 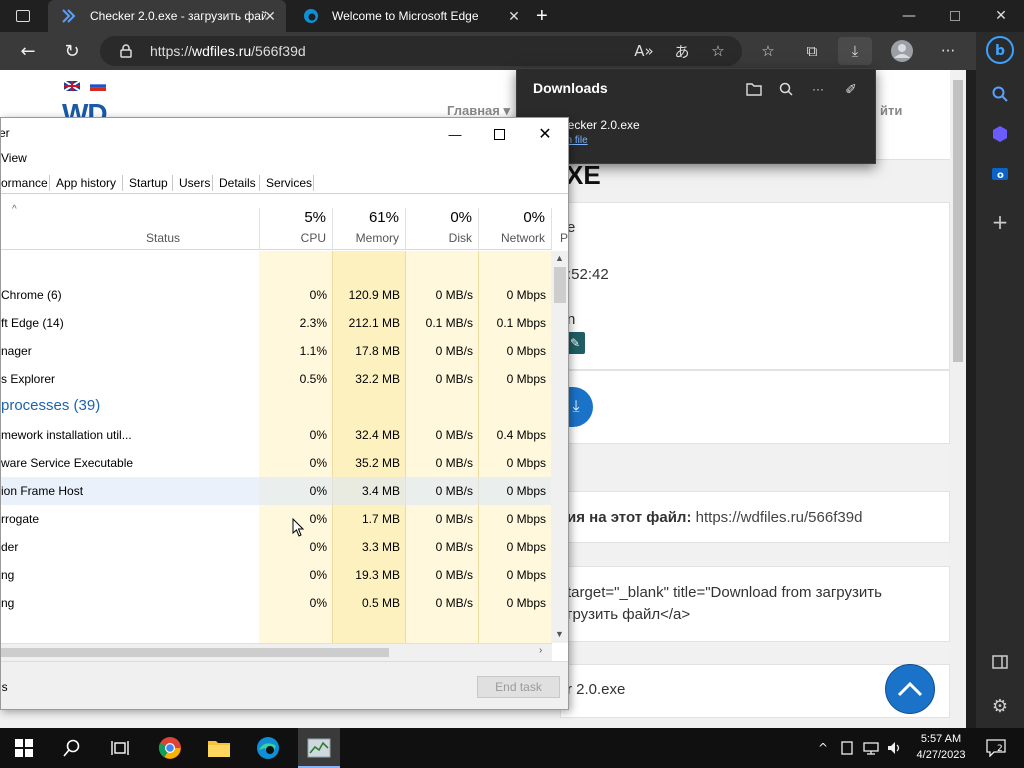 What do you see at coordinates (319, 748) in the screenshot?
I see `task-manager-taskbar-button` at bounding box center [319, 748].